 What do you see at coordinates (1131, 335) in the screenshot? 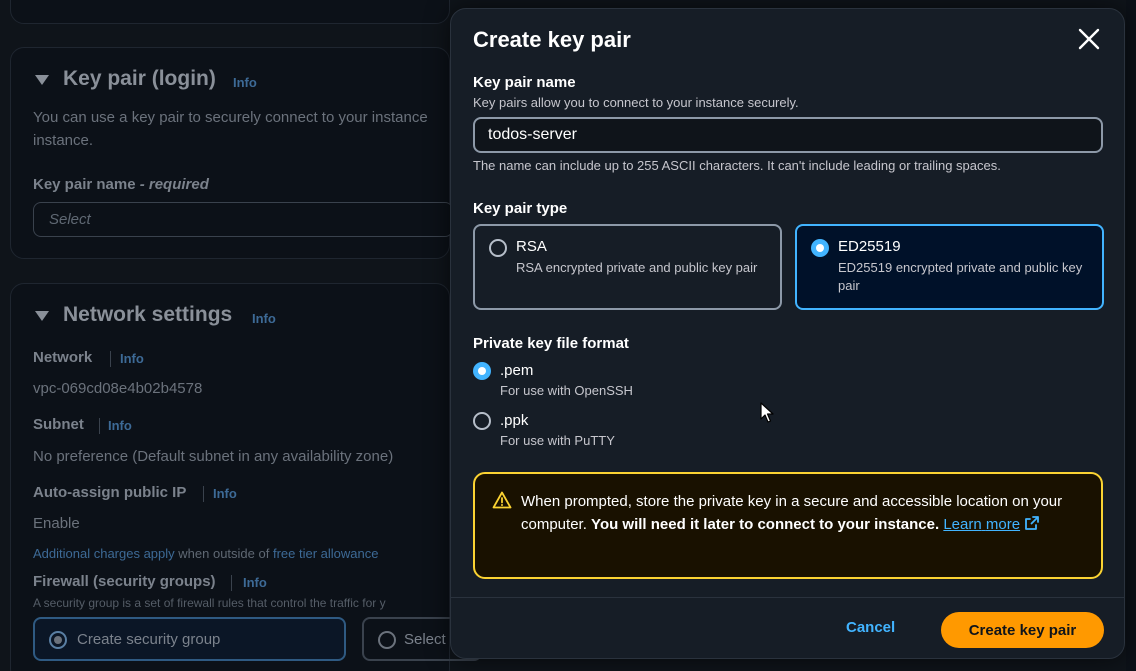
I see `right-panel-edge` at bounding box center [1131, 335].